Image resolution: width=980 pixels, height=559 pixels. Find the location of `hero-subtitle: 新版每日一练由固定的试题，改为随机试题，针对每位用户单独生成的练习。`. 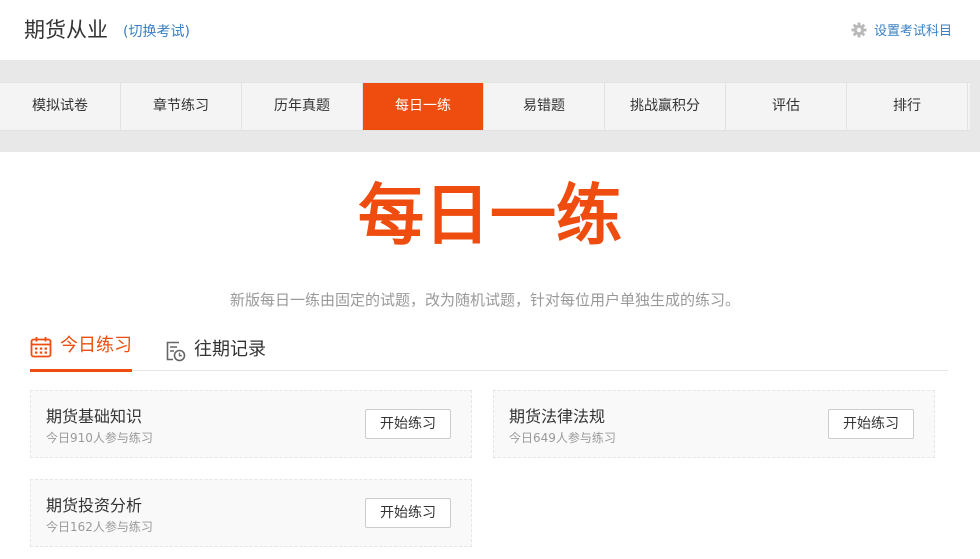

hero-subtitle: 新版每日一练由固定的试题，改为随机试题，针对每位用户单独生成的练习。 is located at coordinates (484, 300).